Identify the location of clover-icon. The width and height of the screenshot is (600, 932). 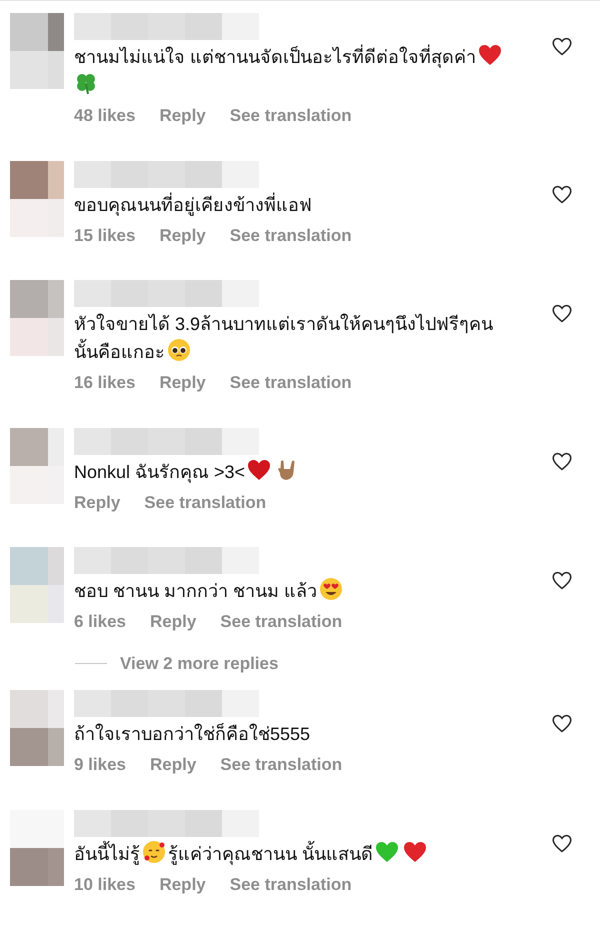
(86, 83).